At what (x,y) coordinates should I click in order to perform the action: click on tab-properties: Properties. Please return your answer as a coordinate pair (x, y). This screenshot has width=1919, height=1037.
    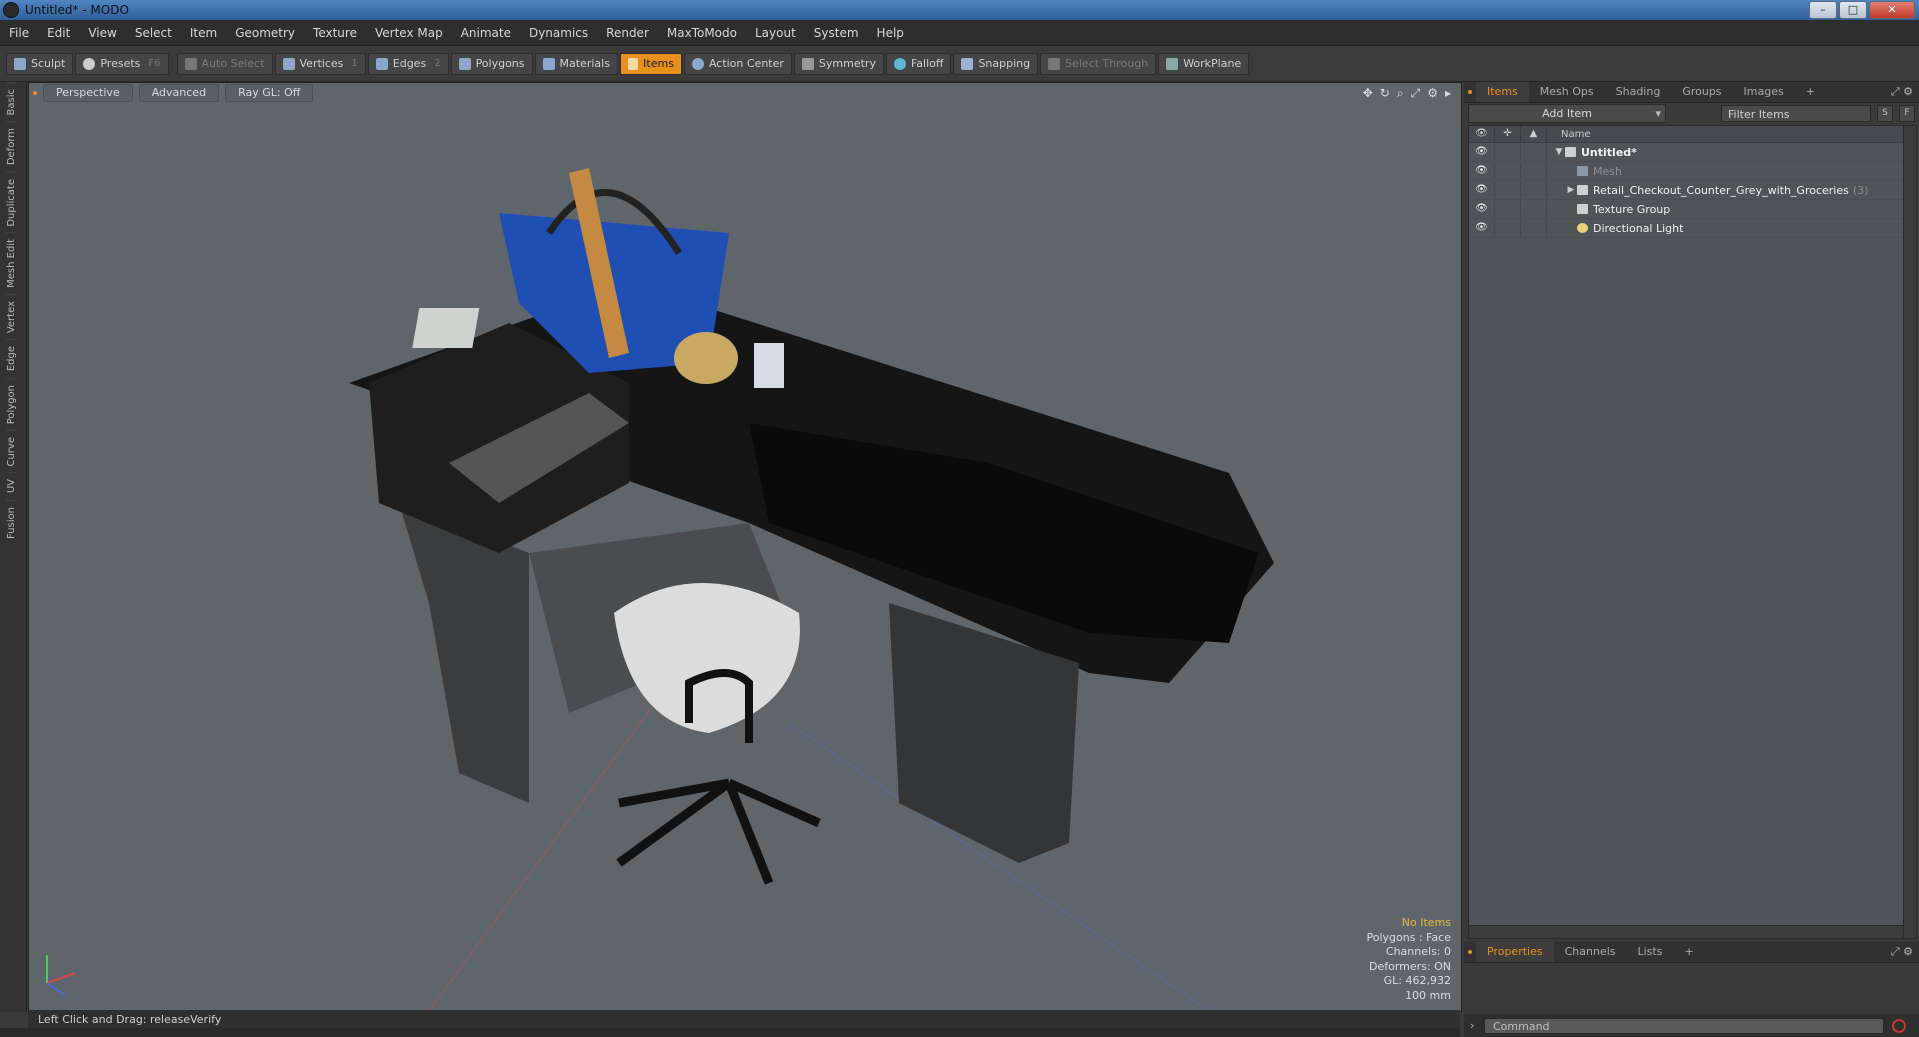
    Looking at the image, I should click on (1515, 952).